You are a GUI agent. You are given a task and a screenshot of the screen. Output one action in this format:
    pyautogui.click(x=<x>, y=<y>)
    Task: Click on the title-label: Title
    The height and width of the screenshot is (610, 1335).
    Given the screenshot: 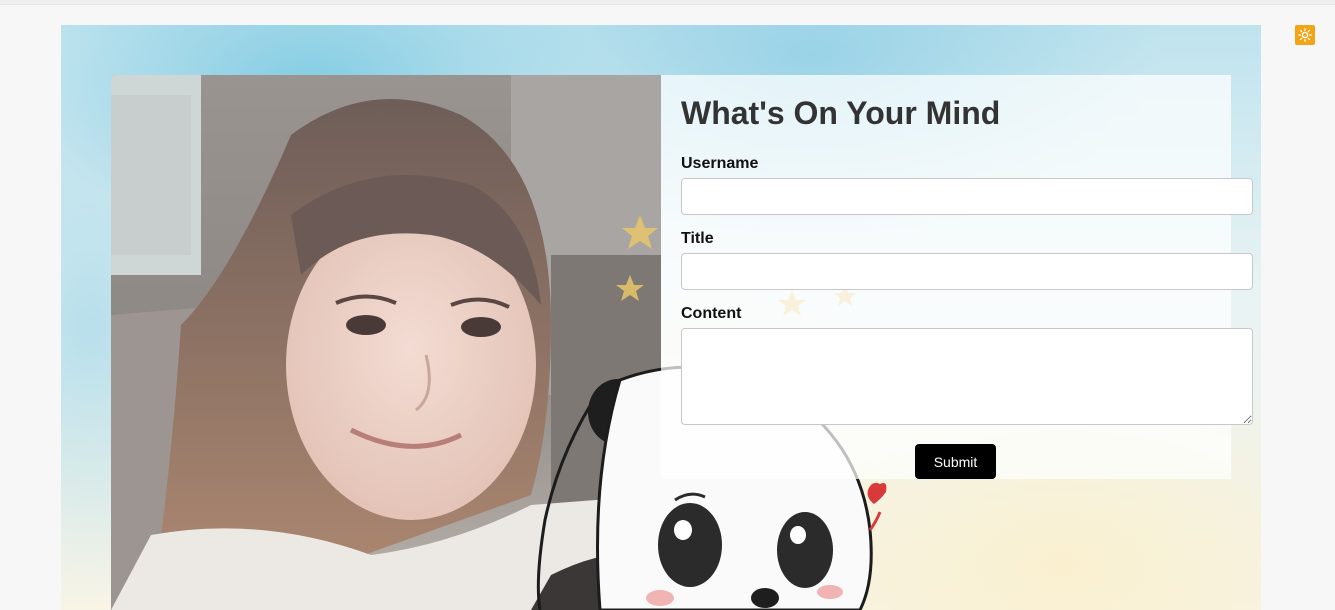 What is the action you would take?
    pyautogui.click(x=697, y=238)
    